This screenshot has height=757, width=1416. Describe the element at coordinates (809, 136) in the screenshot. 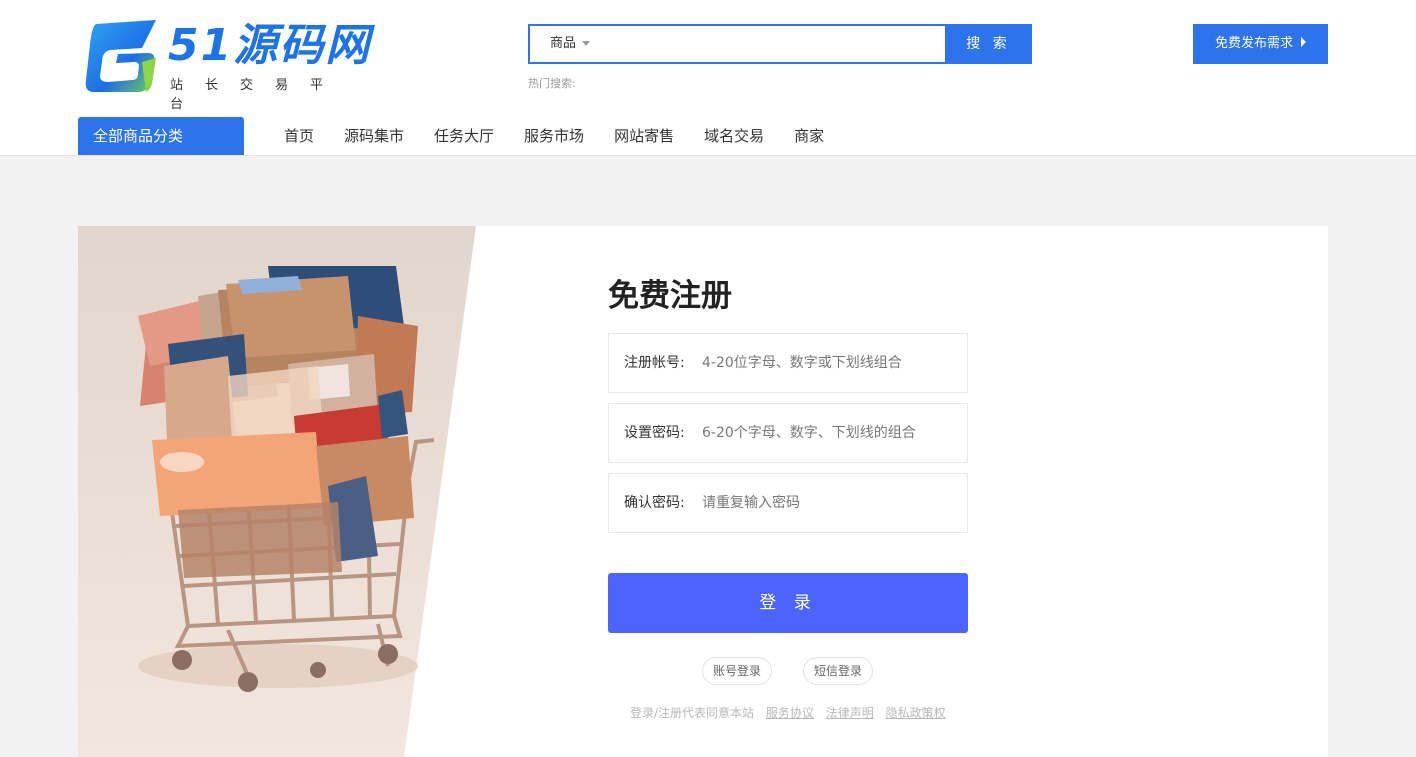

I see `nav-item-merchants: 商家` at that location.